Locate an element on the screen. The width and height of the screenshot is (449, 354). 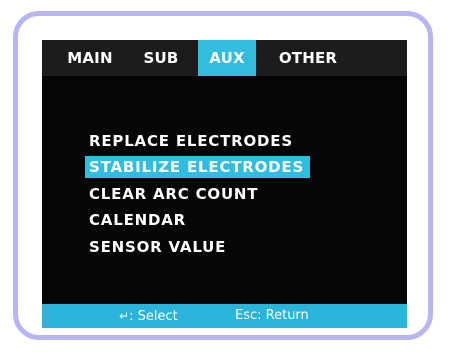
tab-other: OTHER is located at coordinates (308, 58).